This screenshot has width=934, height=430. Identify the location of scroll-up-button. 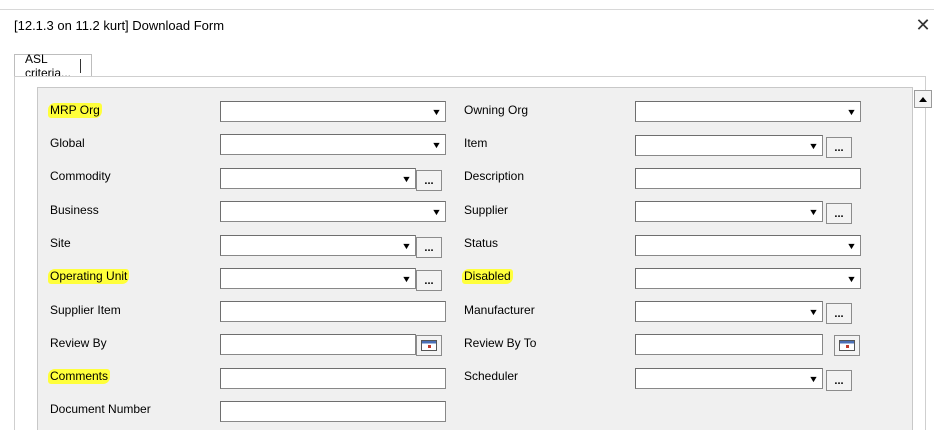
(923, 99).